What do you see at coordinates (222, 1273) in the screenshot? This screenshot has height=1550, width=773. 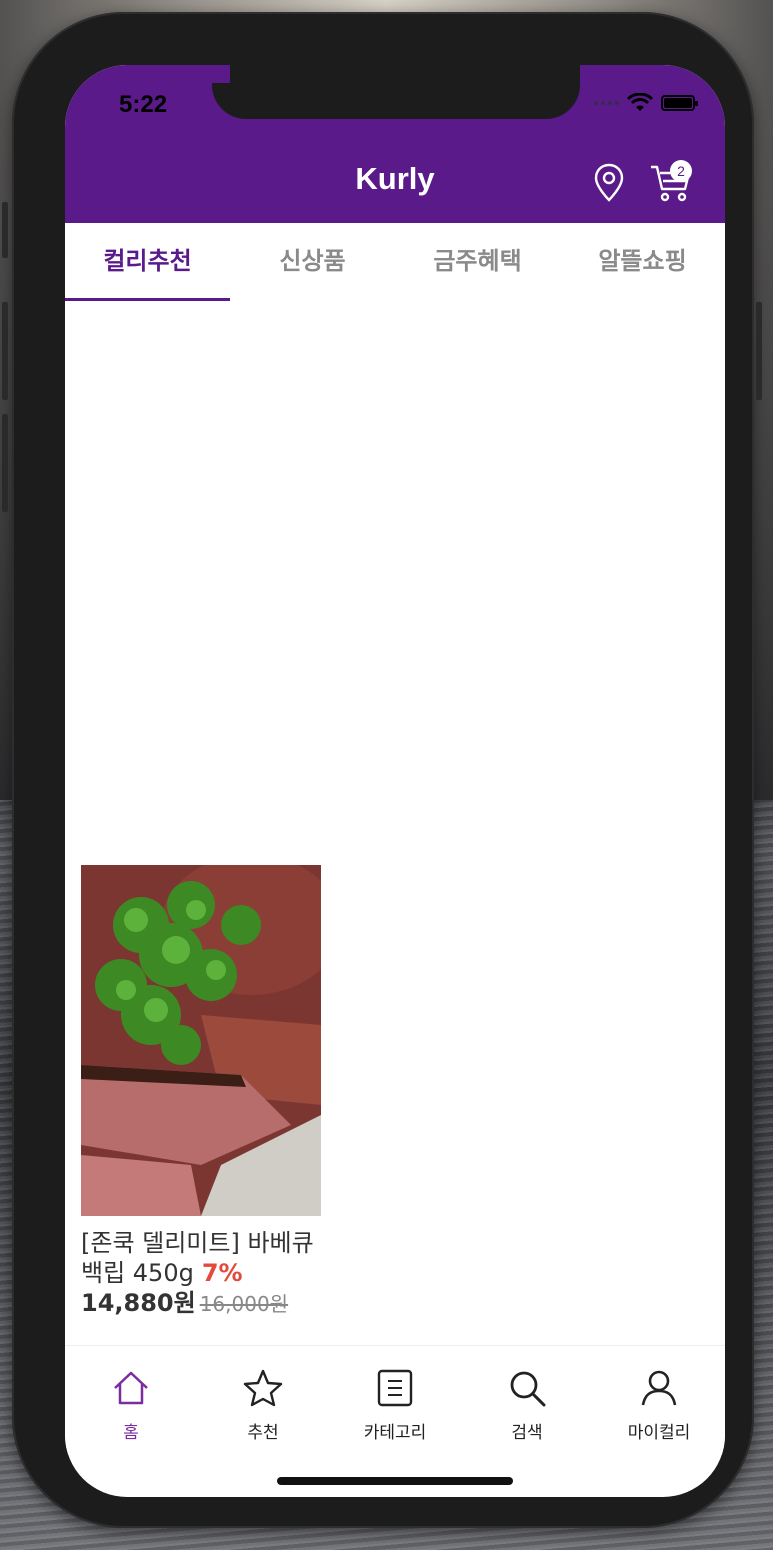 I see `product-discount: 7%` at bounding box center [222, 1273].